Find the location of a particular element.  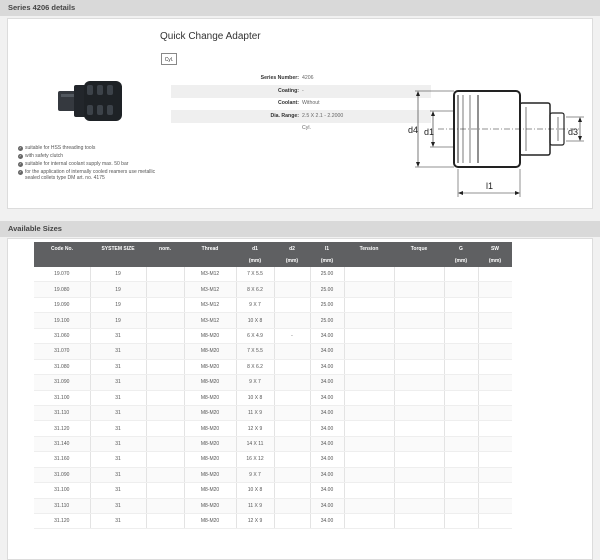

code-no-cell: 19.070 is located at coordinates (62, 275).